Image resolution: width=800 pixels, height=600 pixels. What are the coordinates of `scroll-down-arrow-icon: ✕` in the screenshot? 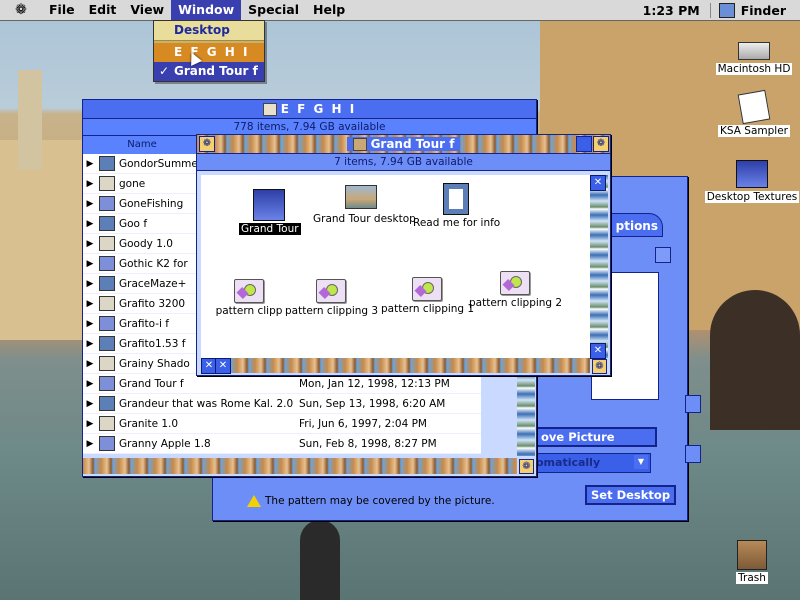 It's located at (598, 351).